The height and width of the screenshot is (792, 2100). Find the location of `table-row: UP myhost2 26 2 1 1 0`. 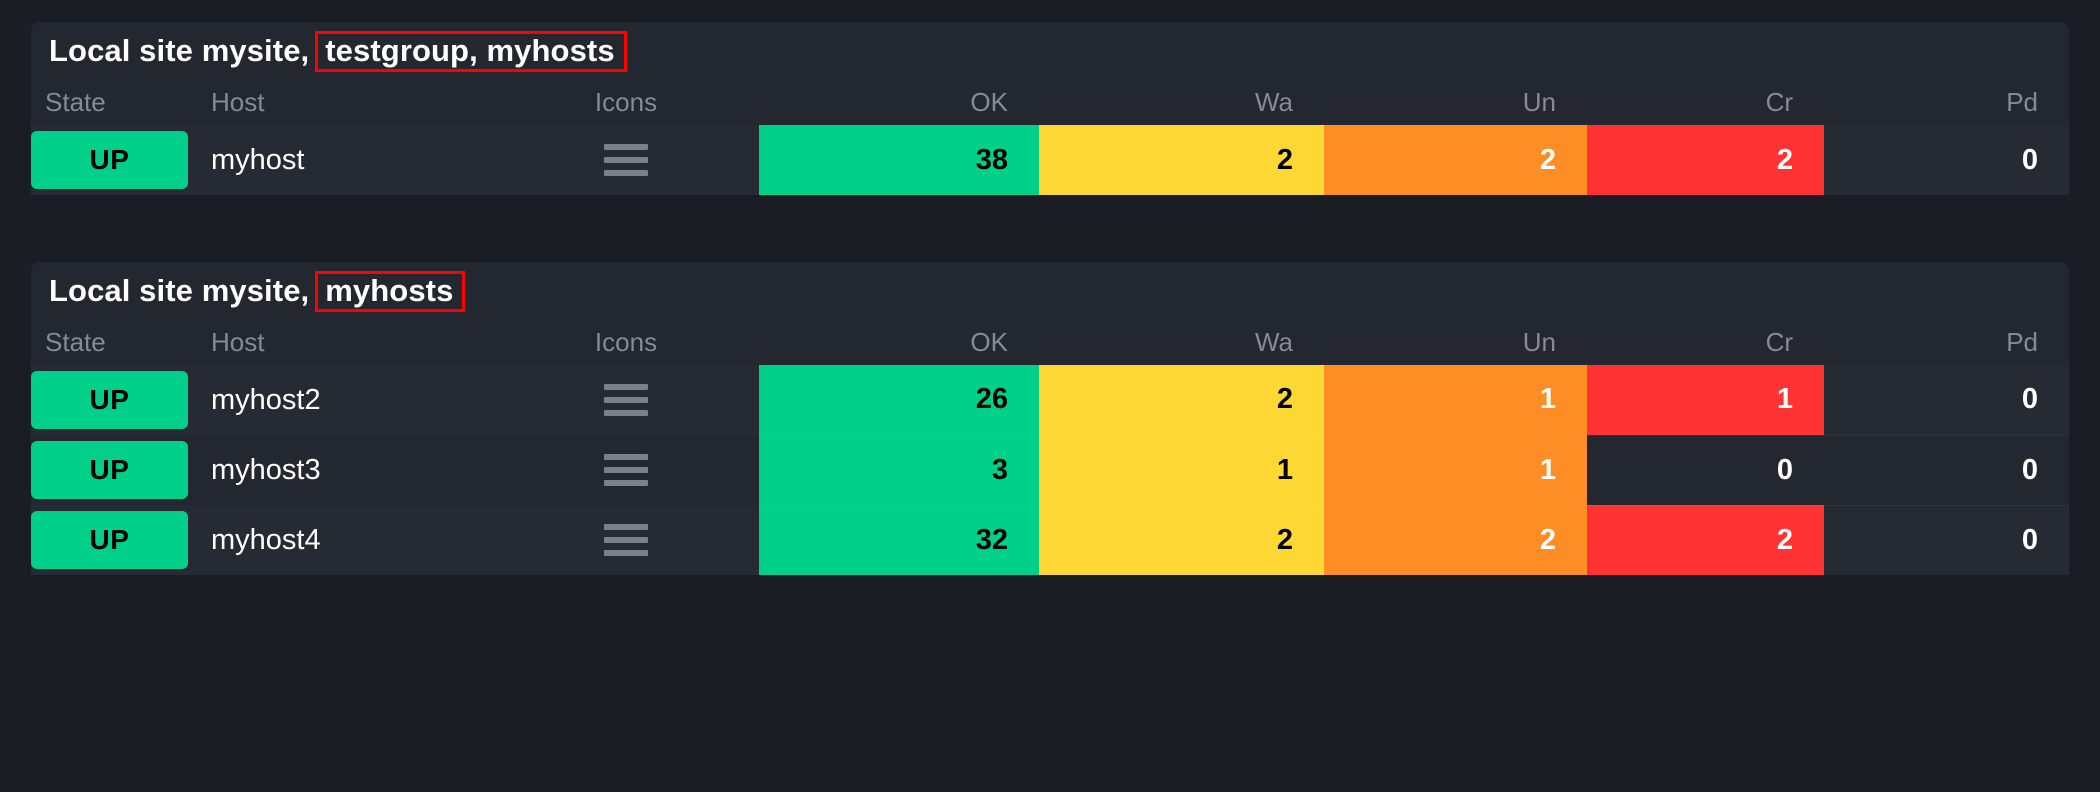

table-row: UP myhost2 26 2 1 1 0 is located at coordinates (1050, 400).